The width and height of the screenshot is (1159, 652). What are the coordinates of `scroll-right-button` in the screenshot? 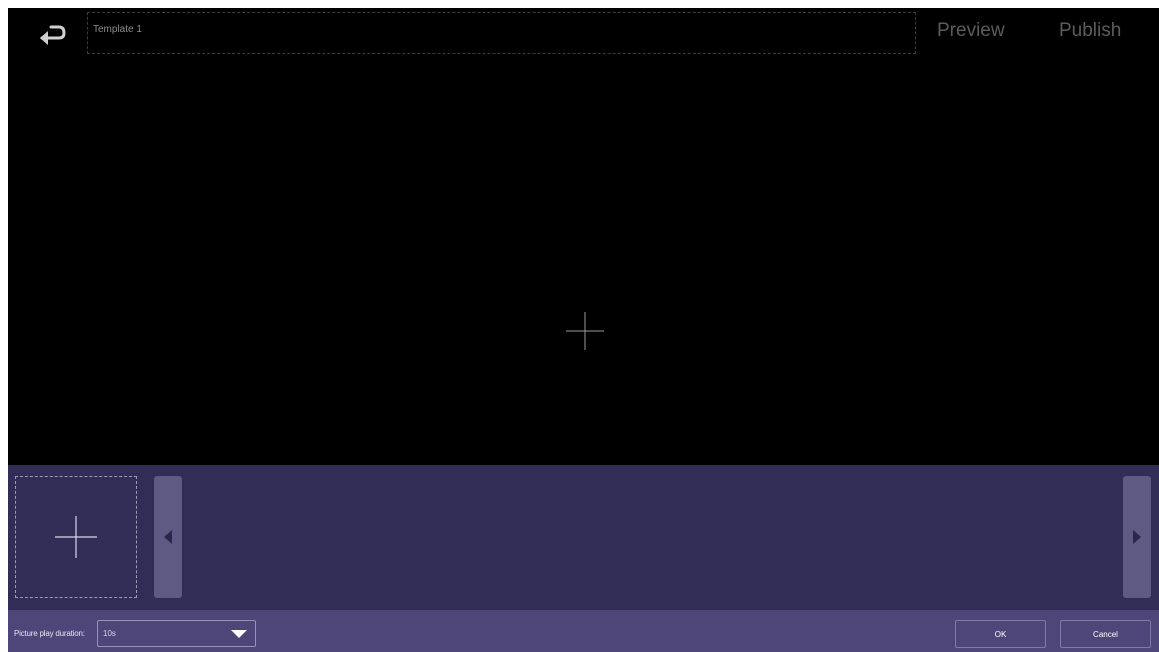 It's located at (1137, 537).